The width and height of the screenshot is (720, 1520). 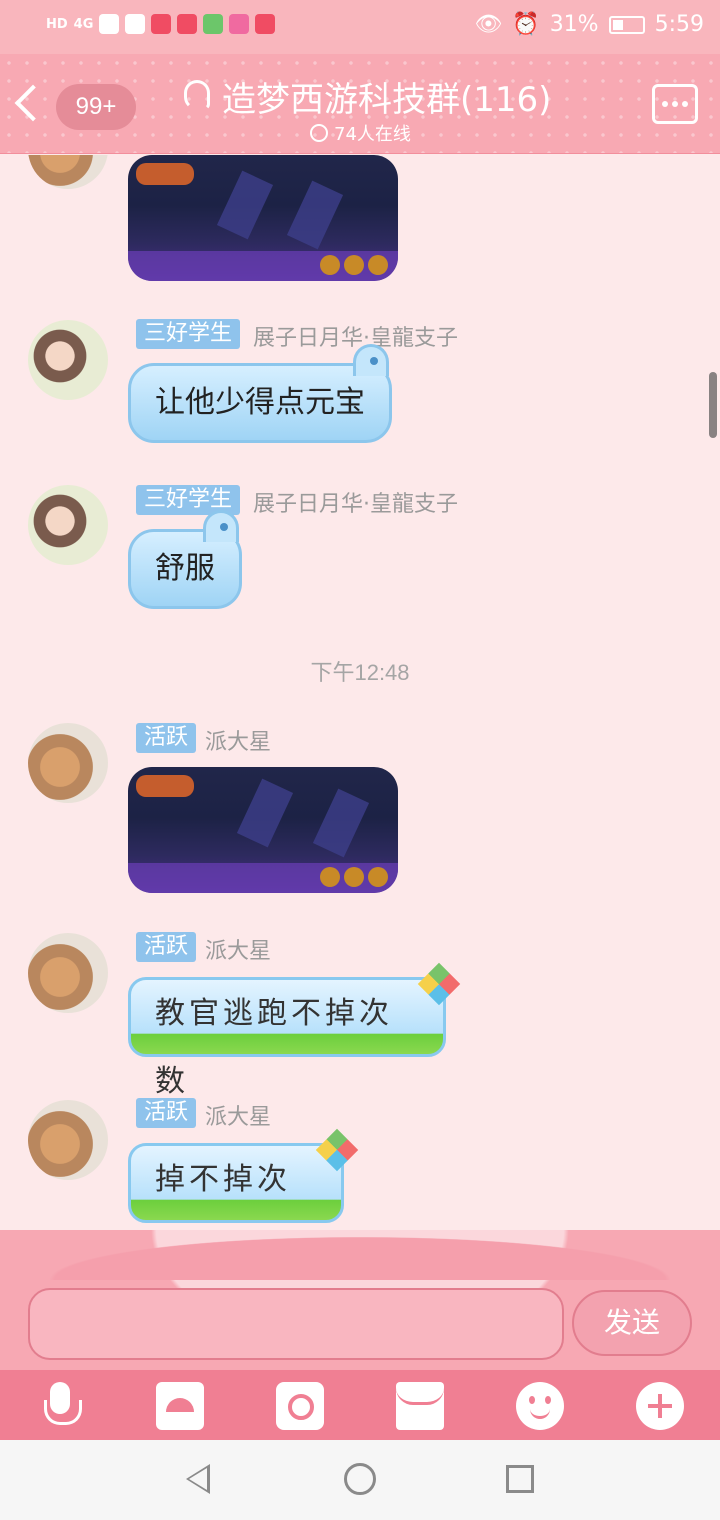 I want to click on status-left-icons: HD 4G, so click(x=161, y=24).